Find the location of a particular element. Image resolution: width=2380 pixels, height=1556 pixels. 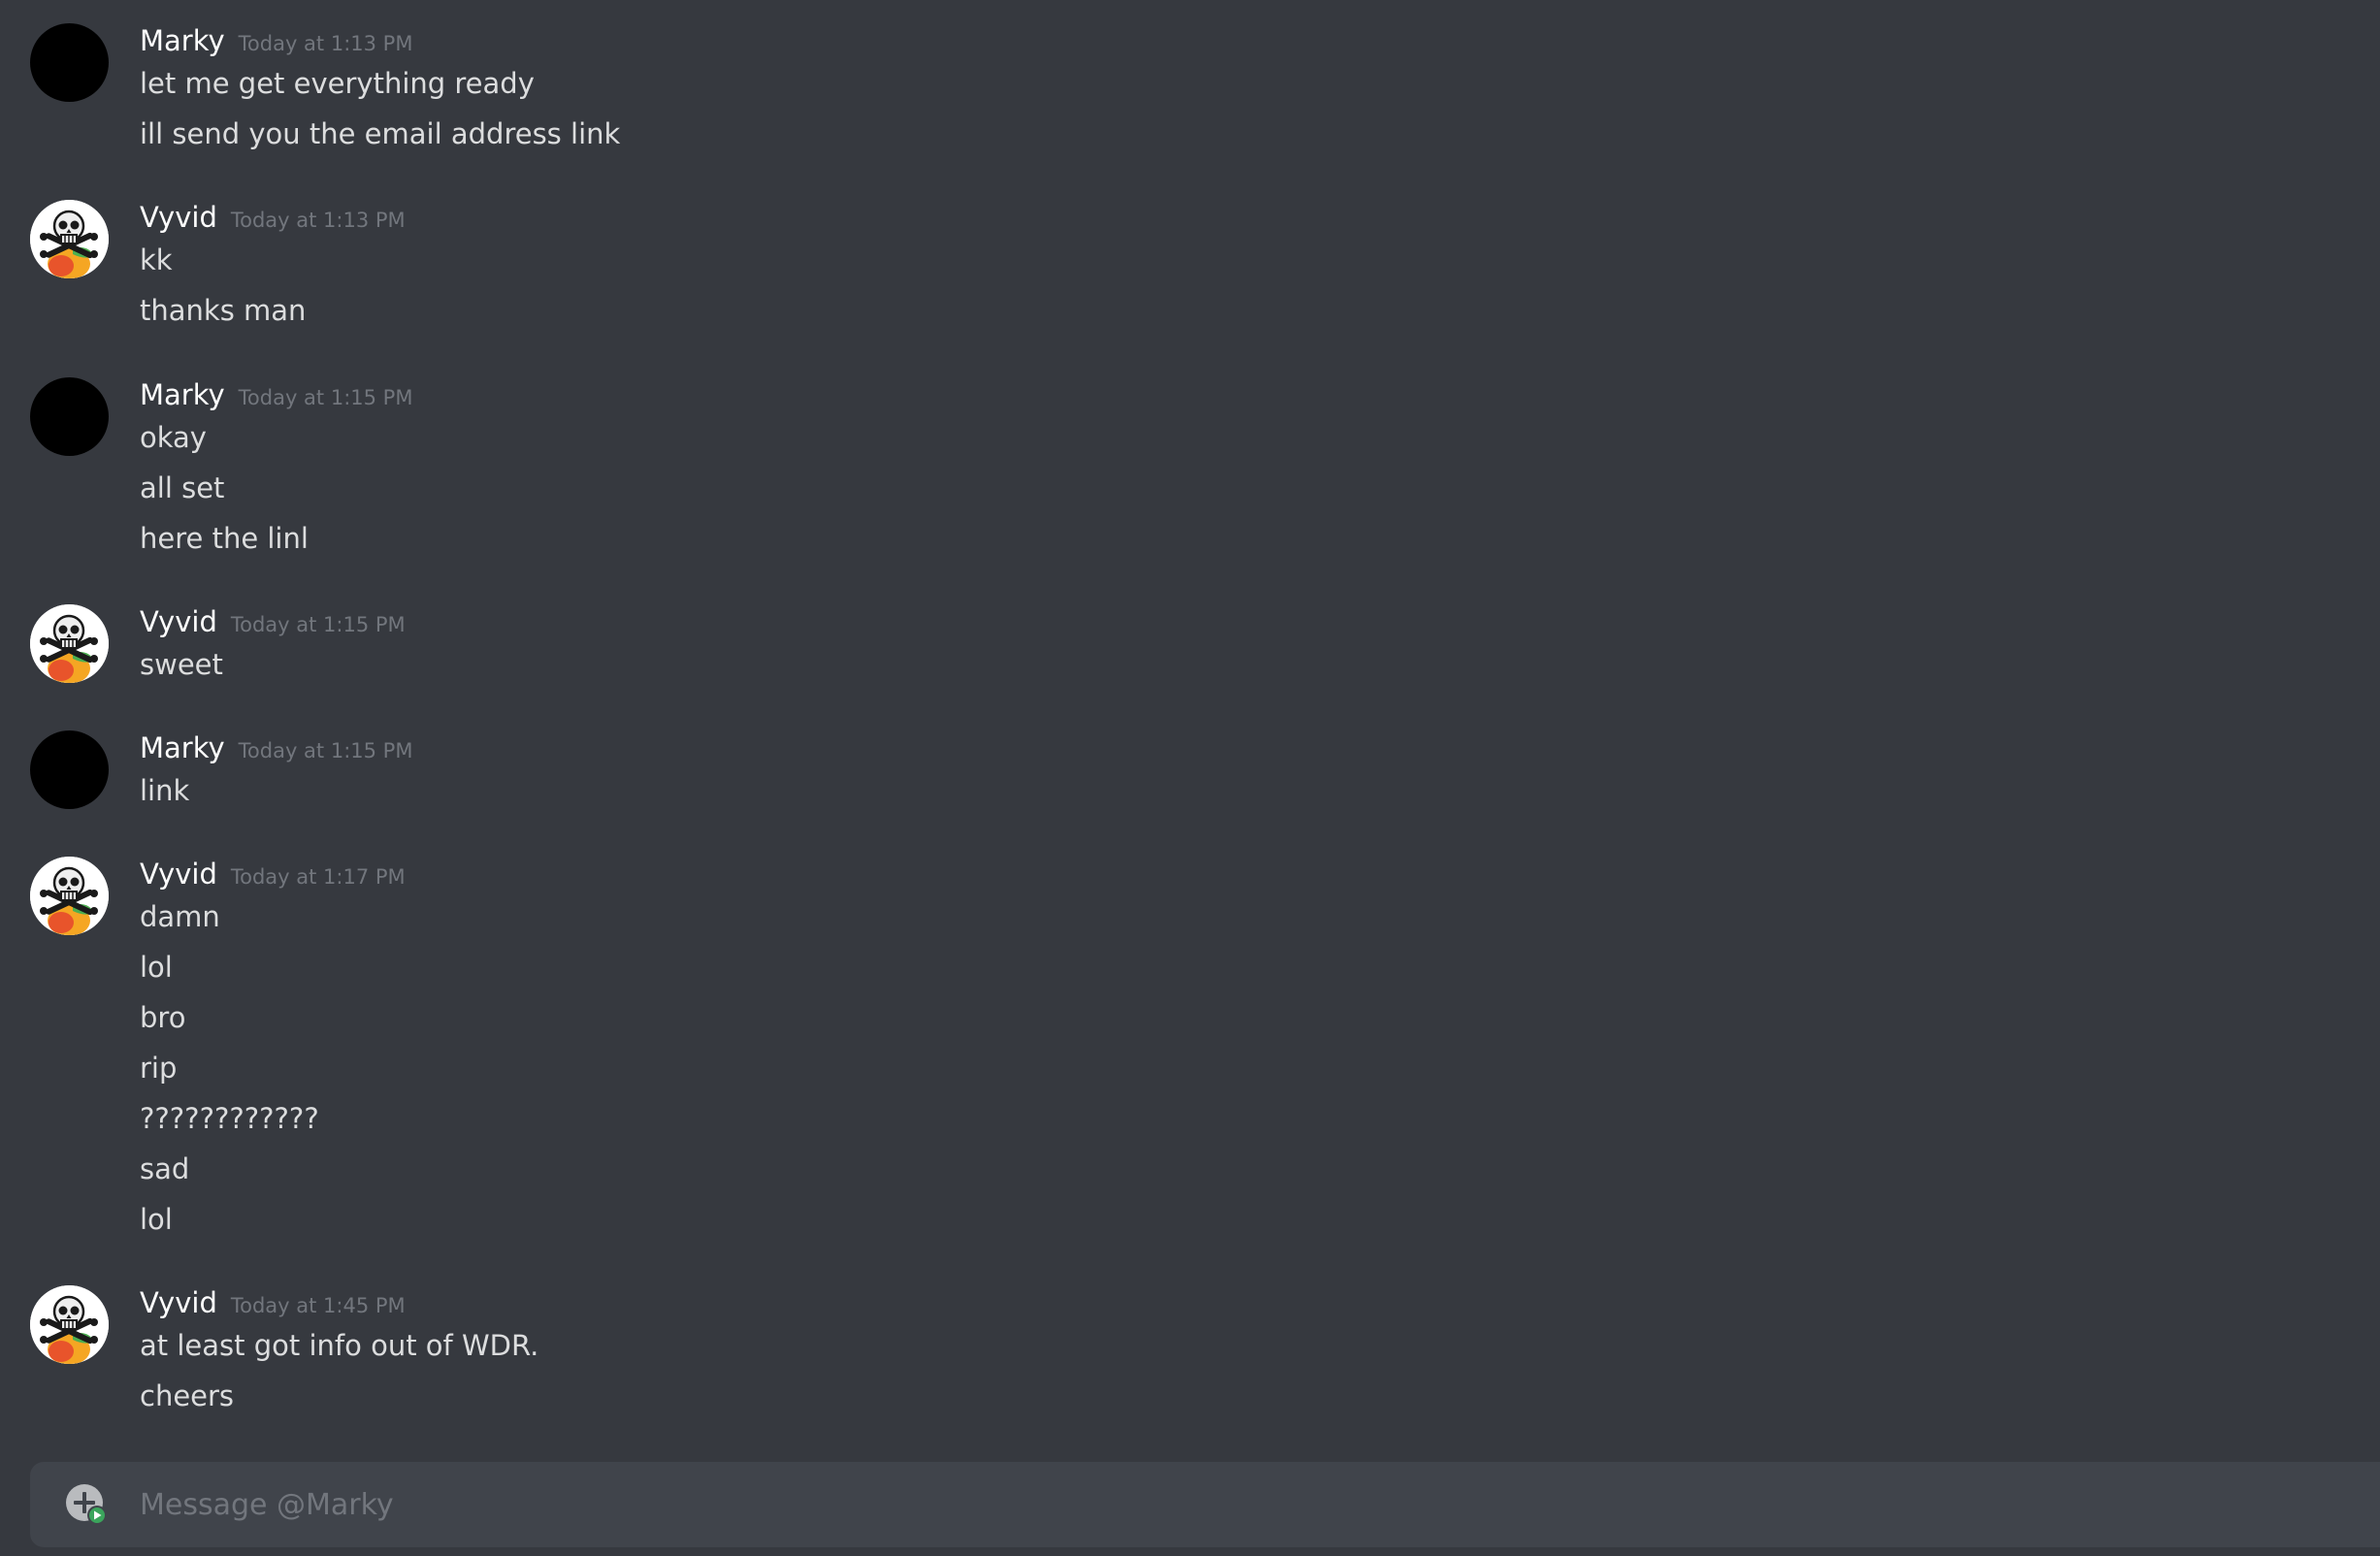

message-text: all set is located at coordinates (182, 488).